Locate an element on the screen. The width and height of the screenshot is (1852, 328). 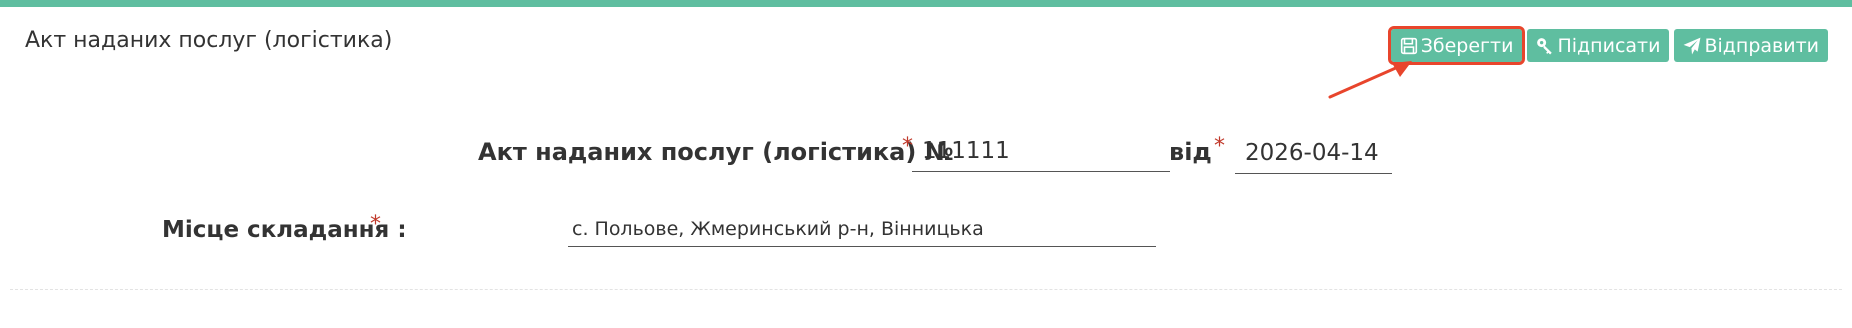
place-of-drafting-input: с. Польове, Жмеринський р-н, Вінницька is located at coordinates (862, 230).